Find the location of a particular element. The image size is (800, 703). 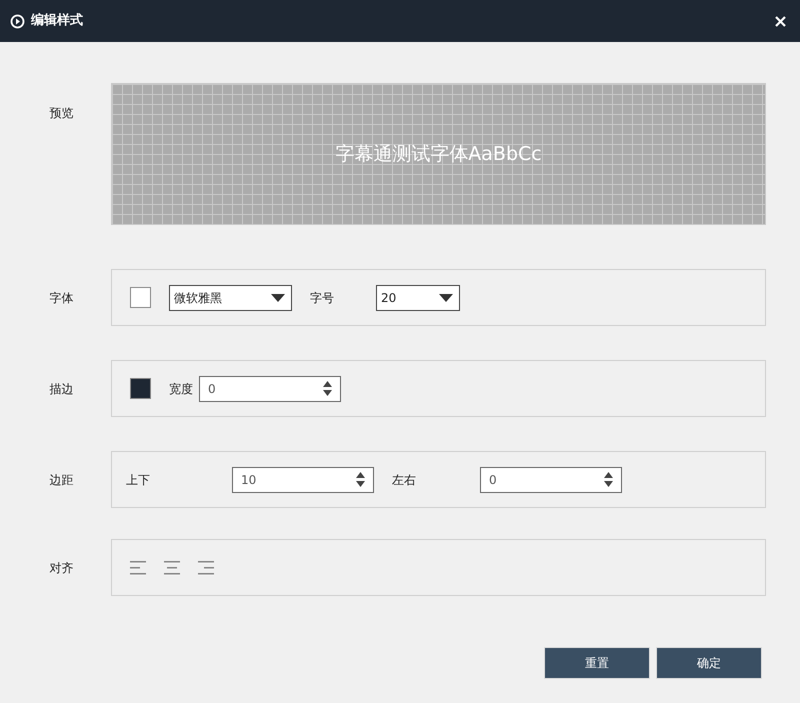

align-right-icon is located at coordinates (206, 567).